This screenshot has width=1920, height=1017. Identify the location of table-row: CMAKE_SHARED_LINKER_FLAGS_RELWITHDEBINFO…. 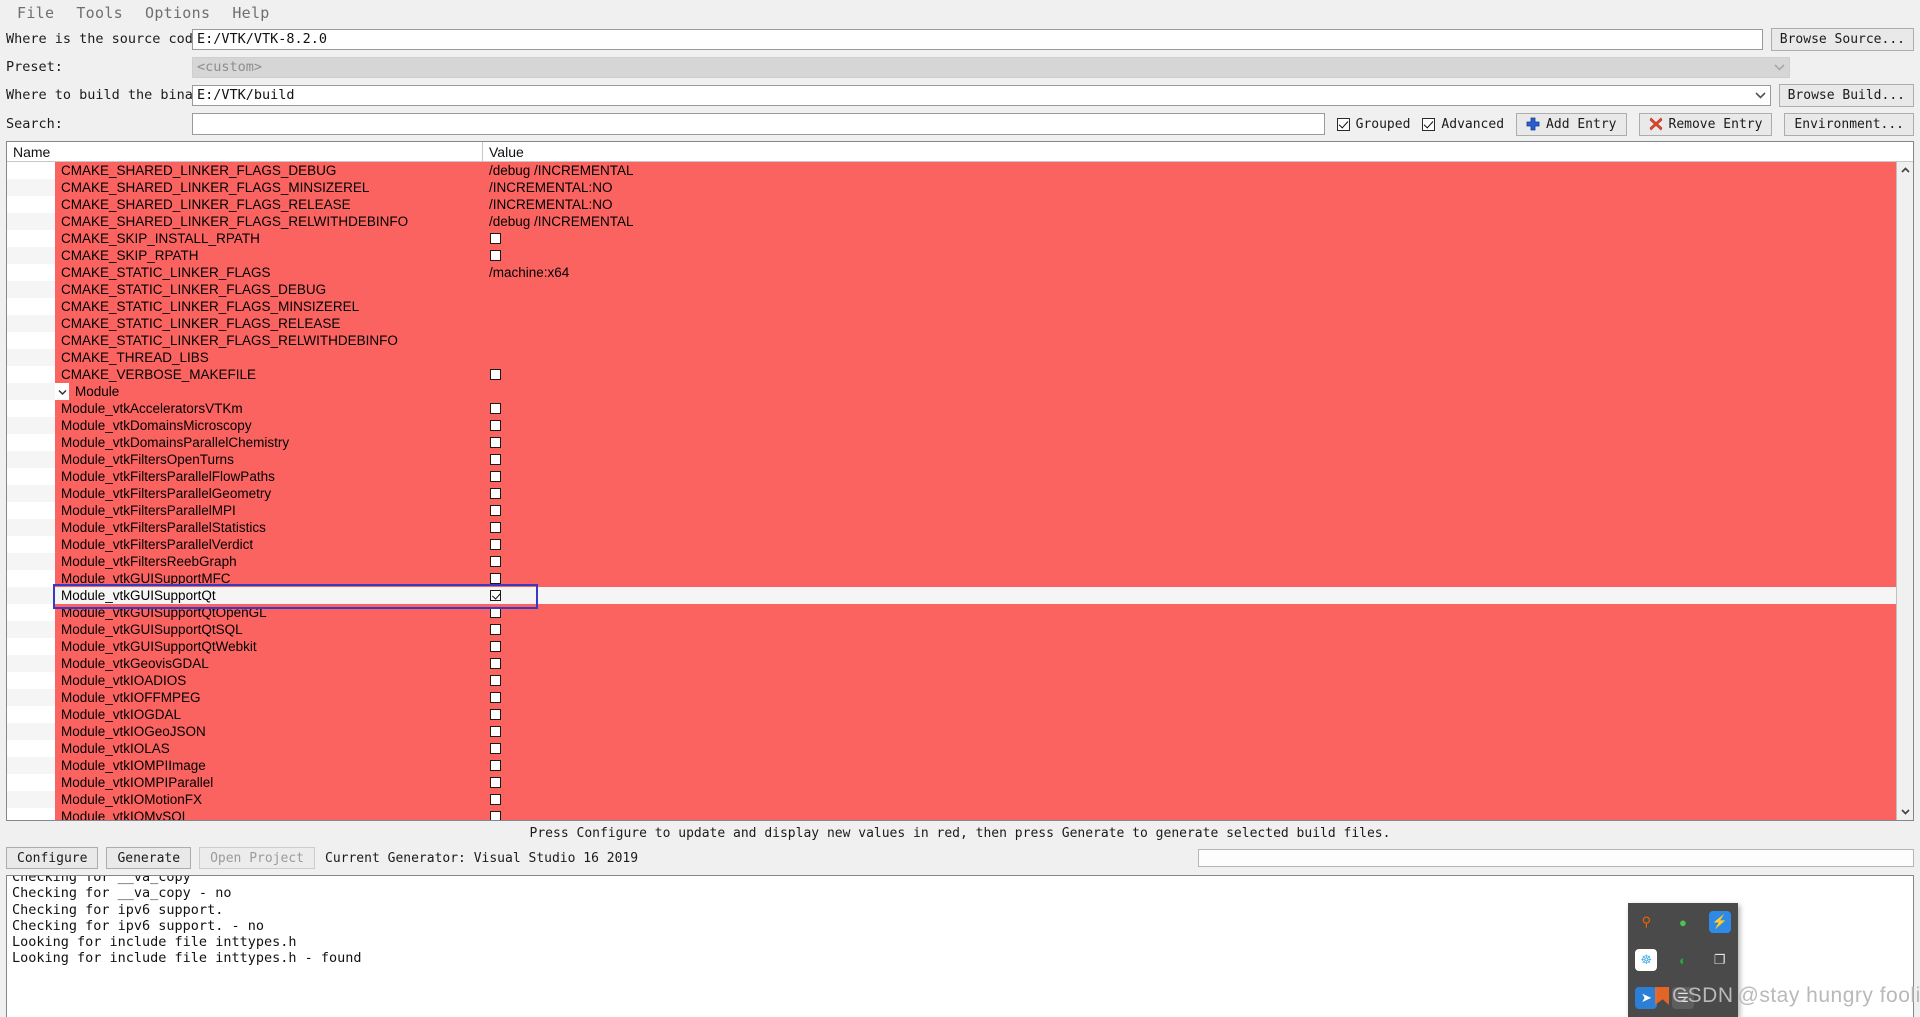
(951, 221).